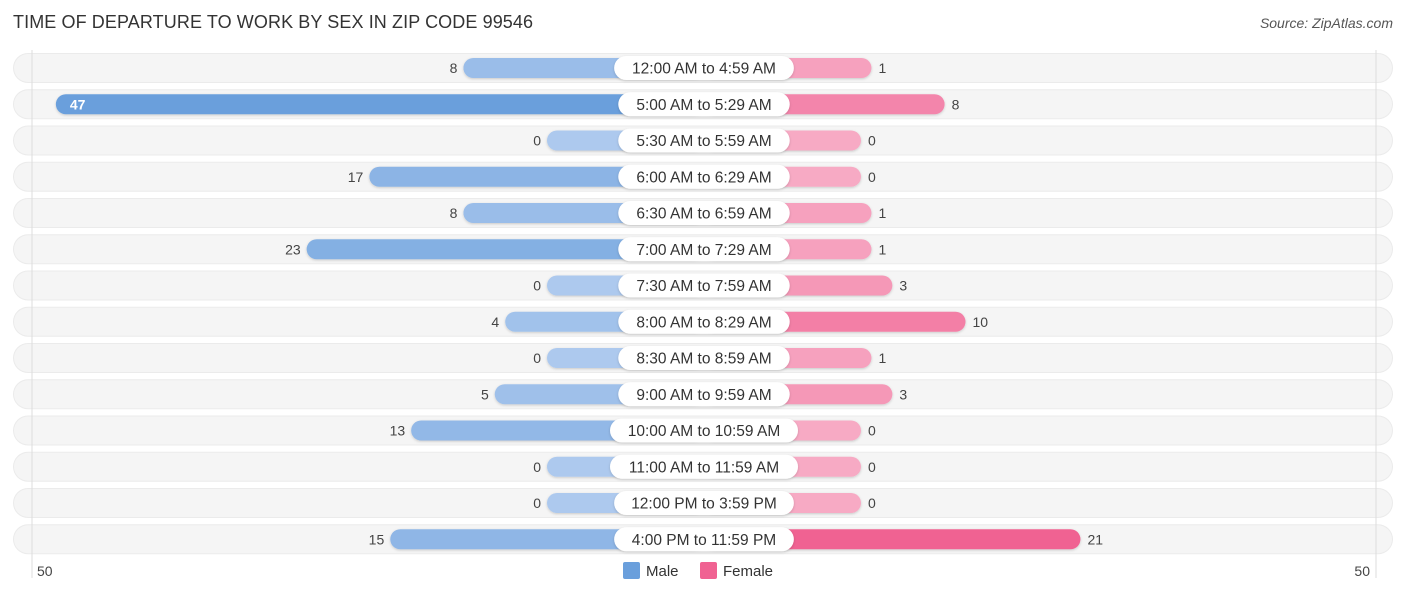 The height and width of the screenshot is (595, 1406). Describe the element at coordinates (45, 571) in the screenshot. I see `axis-label-left: 50` at that location.